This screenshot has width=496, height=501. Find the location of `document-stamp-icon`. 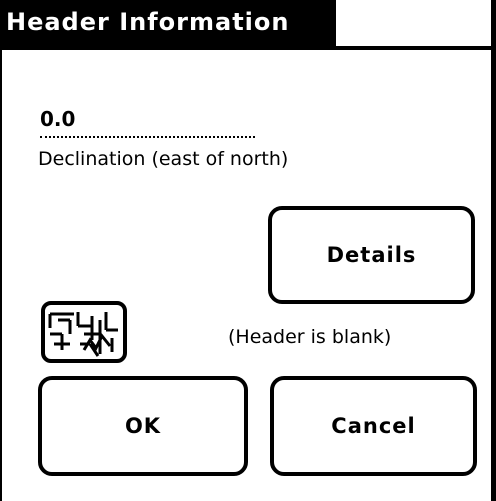

document-stamp-icon is located at coordinates (84, 332).